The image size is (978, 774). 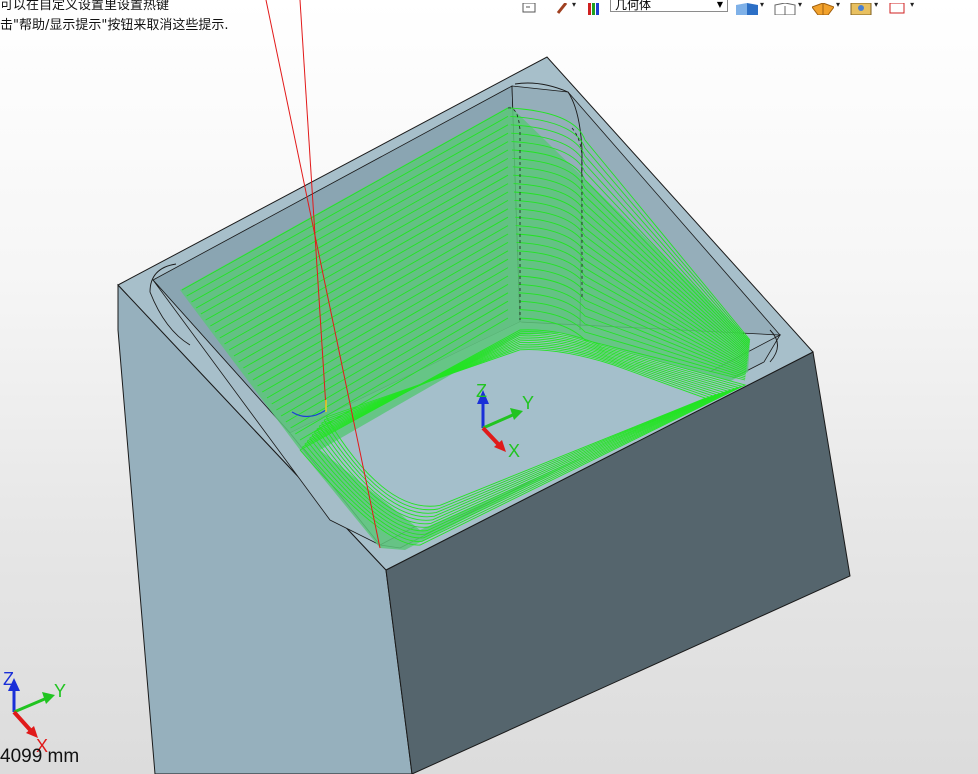 I want to click on clip-plane-dropdown-arrow: ▾, so click(x=912, y=5).